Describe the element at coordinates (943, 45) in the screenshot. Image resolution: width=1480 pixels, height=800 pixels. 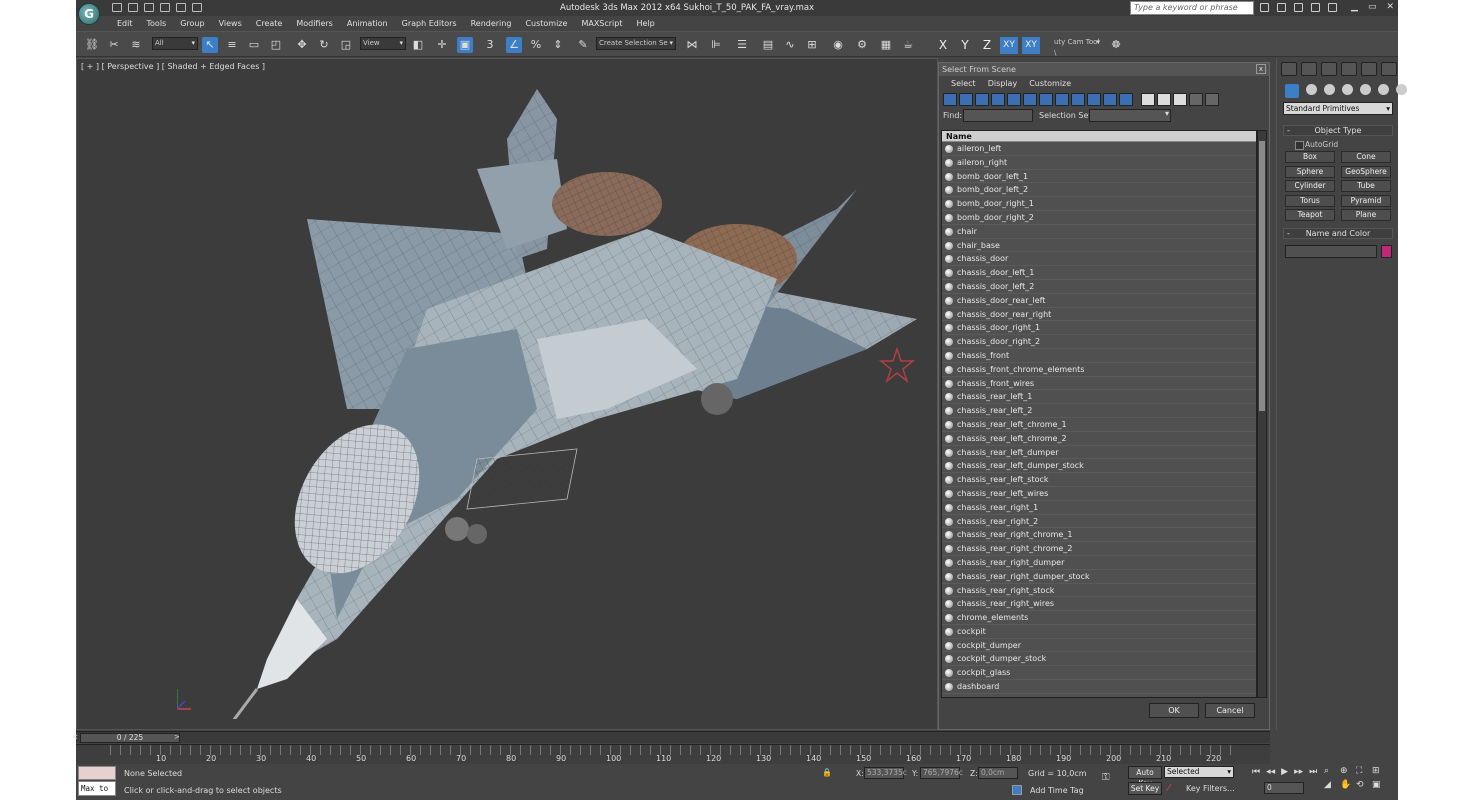
I see `restrict-x-button: X` at that location.